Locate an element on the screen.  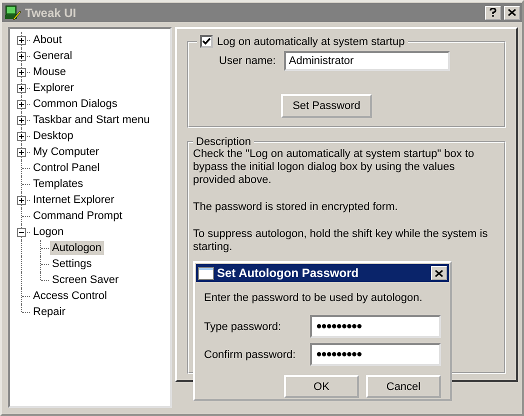
tree-item: About is located at coordinates (47, 40).